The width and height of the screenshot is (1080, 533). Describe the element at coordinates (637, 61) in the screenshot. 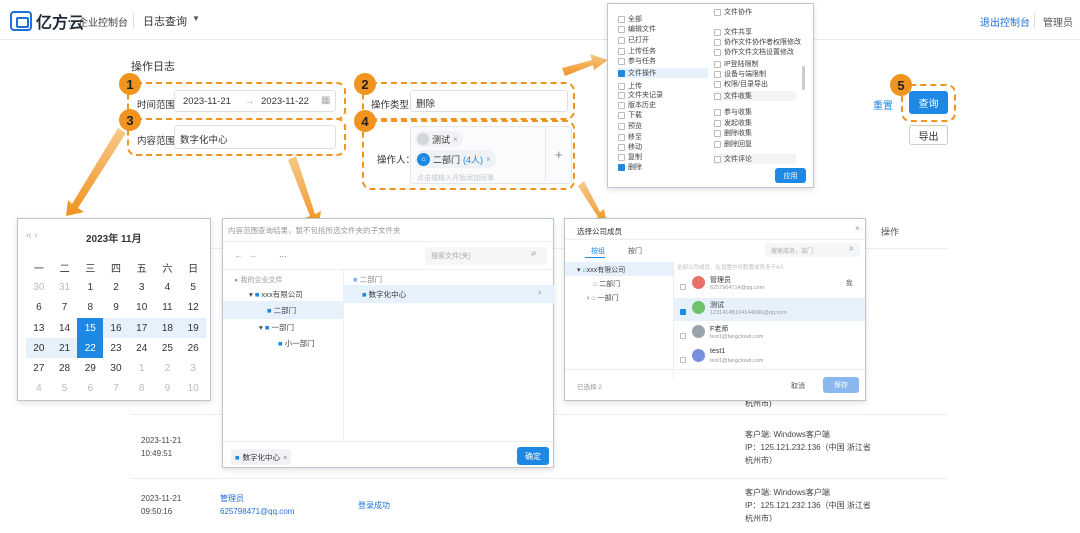

I see `optype-option: 参与任务` at that location.